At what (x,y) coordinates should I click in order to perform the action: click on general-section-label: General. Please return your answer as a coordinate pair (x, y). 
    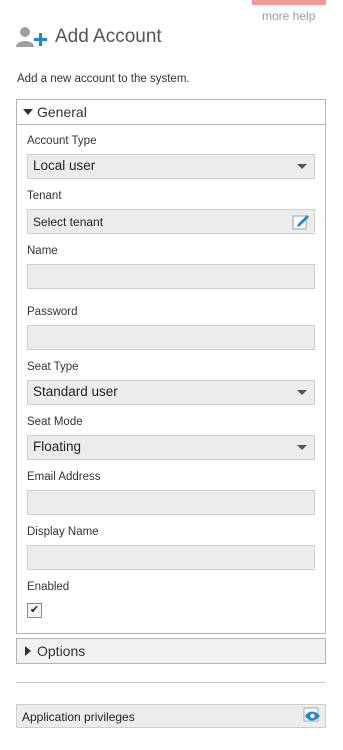
    Looking at the image, I should click on (62, 112).